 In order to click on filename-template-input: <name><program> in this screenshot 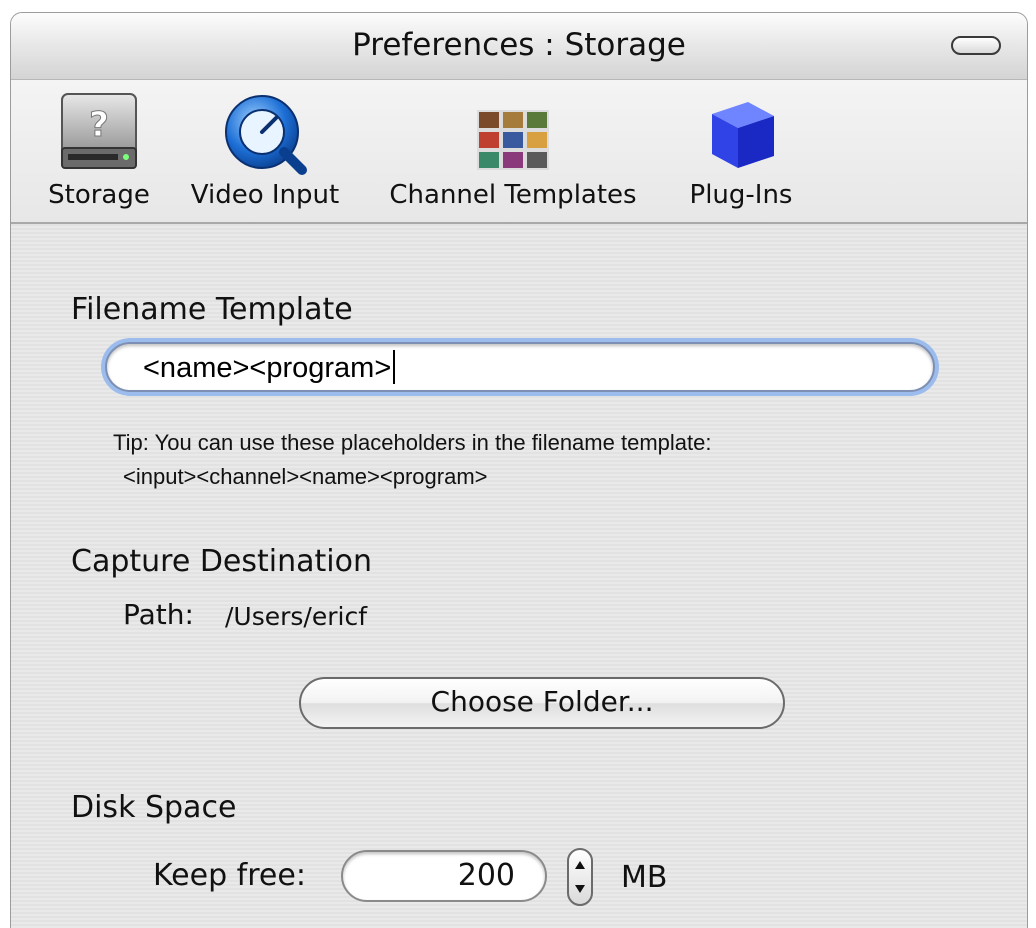, I will do `click(520, 367)`.